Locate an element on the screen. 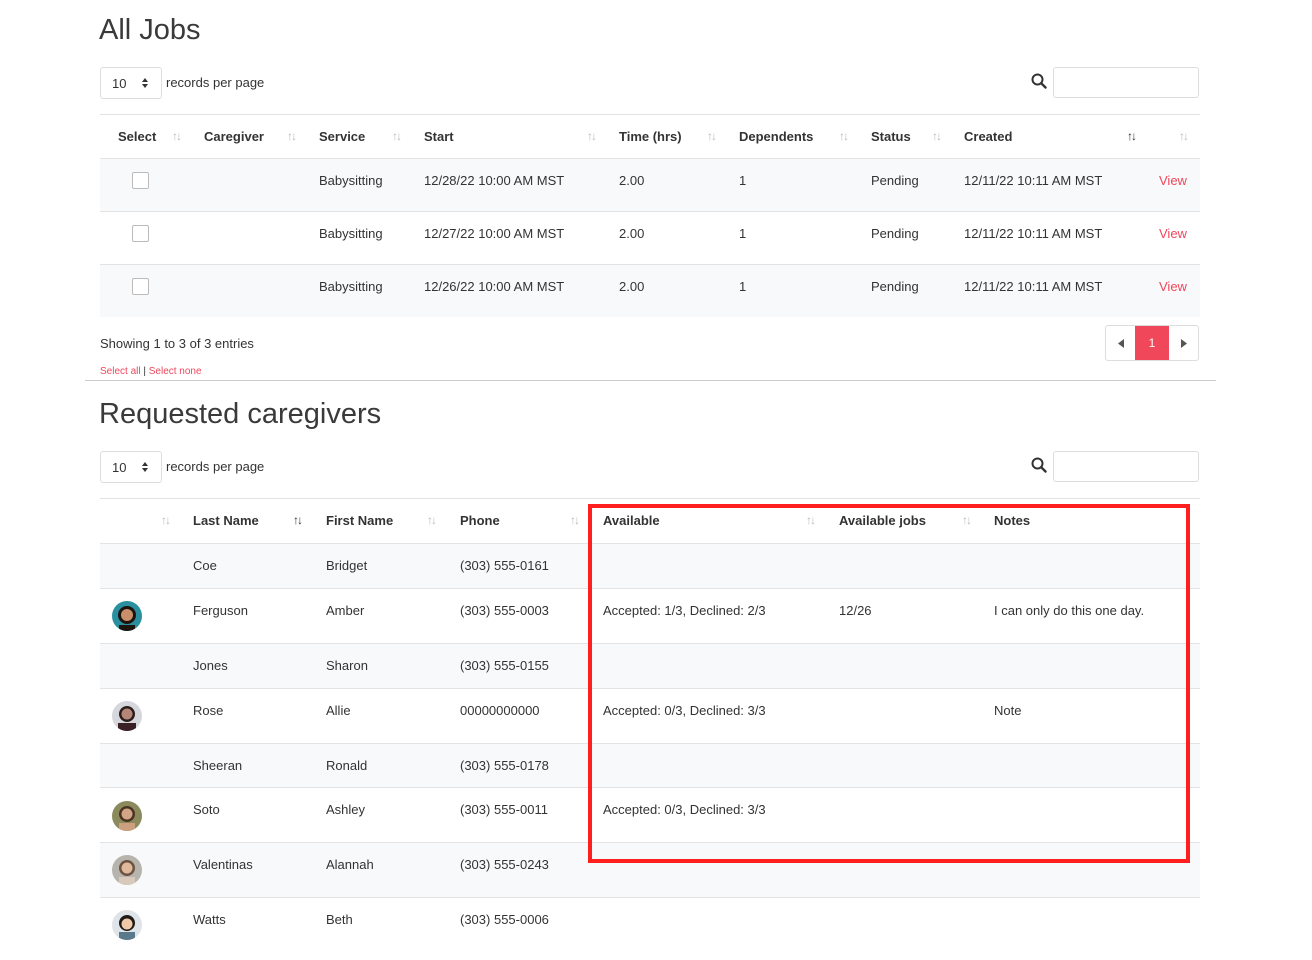  select-all-link: Select all is located at coordinates (120, 371).